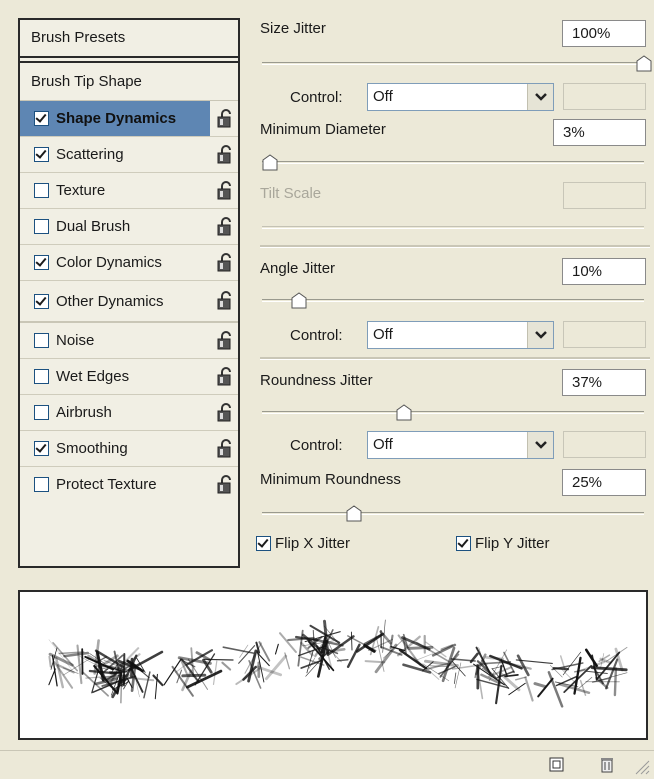  I want to click on sidebar-item-shape-dynamics: Shape Dynamics, so click(129, 119).